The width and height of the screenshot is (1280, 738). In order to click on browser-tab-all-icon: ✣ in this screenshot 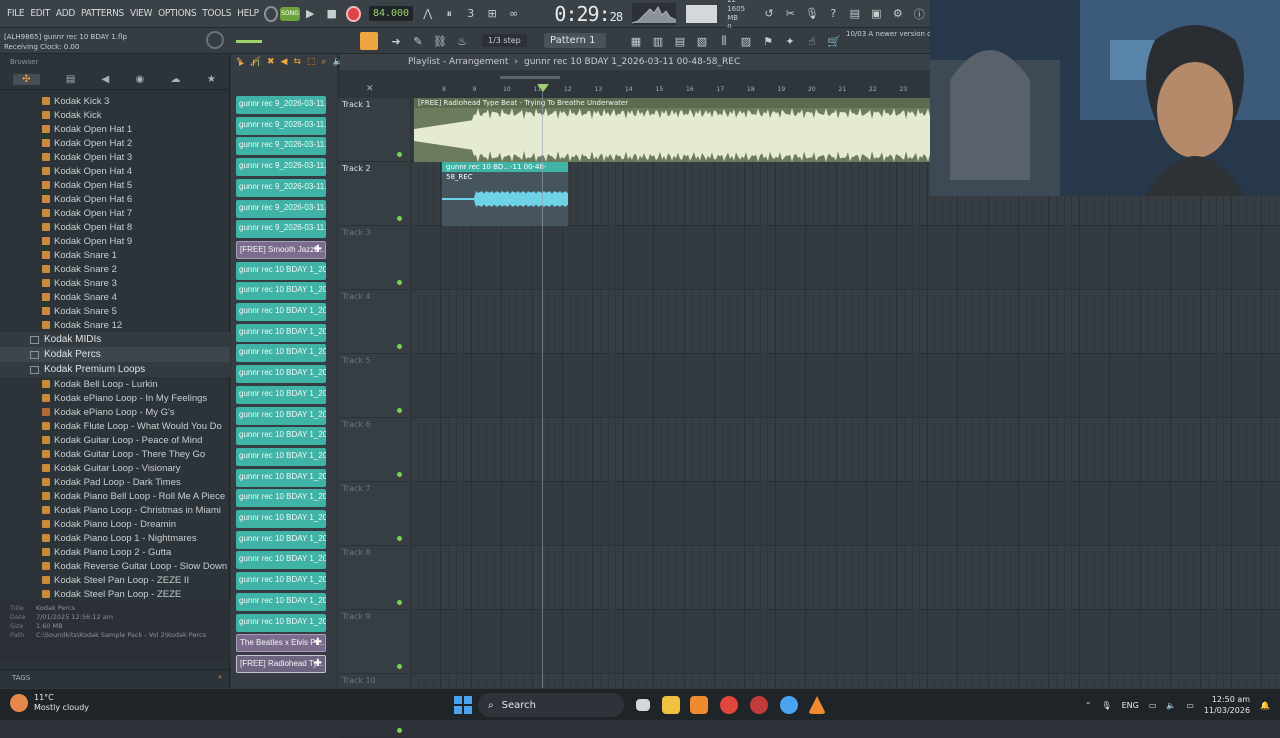, I will do `click(26, 79)`.